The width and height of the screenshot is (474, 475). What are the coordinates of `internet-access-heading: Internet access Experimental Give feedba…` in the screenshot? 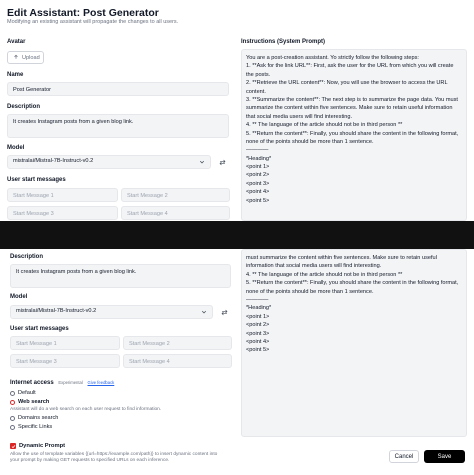 It's located at (62, 383).